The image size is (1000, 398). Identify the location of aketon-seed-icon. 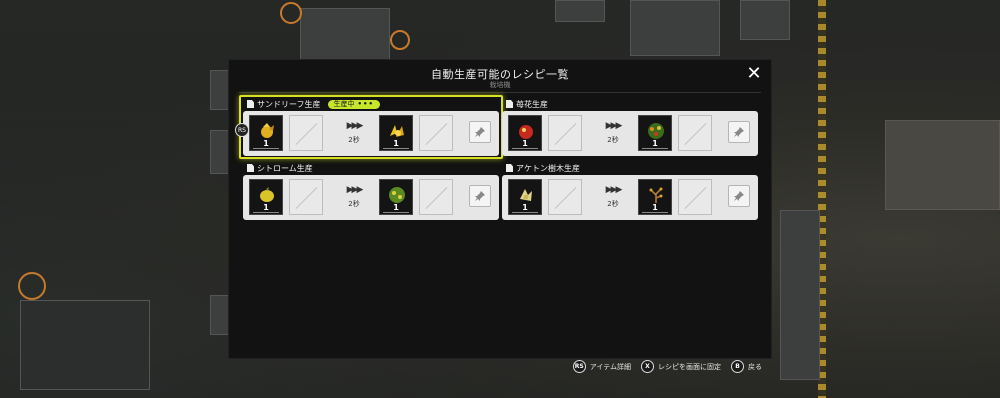
(526, 195).